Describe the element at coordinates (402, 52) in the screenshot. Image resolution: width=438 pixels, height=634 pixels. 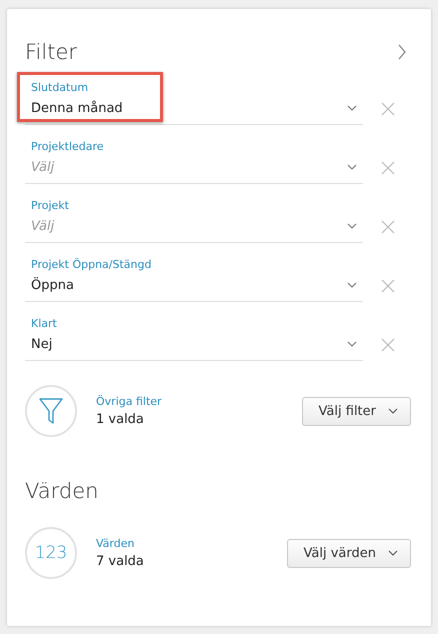
I see `chevron-right-icon` at that location.